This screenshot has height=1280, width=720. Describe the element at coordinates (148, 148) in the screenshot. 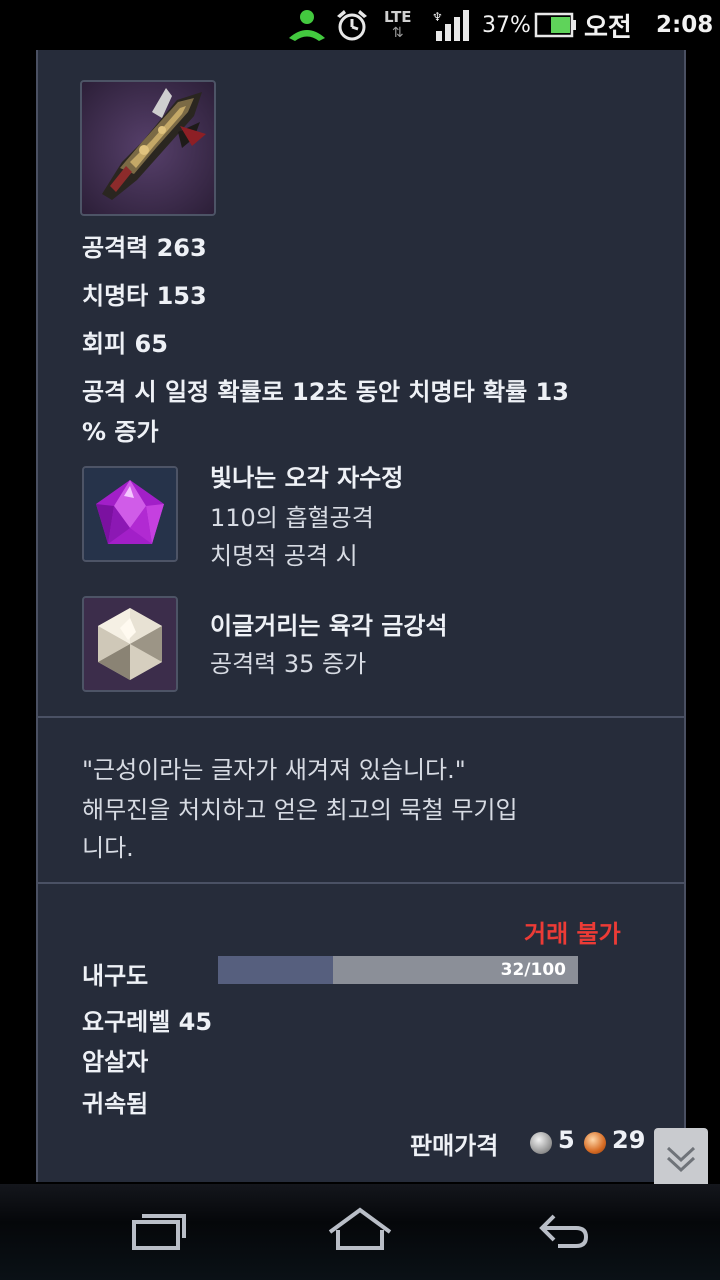

I see `weapon-gauntlet-icon` at that location.